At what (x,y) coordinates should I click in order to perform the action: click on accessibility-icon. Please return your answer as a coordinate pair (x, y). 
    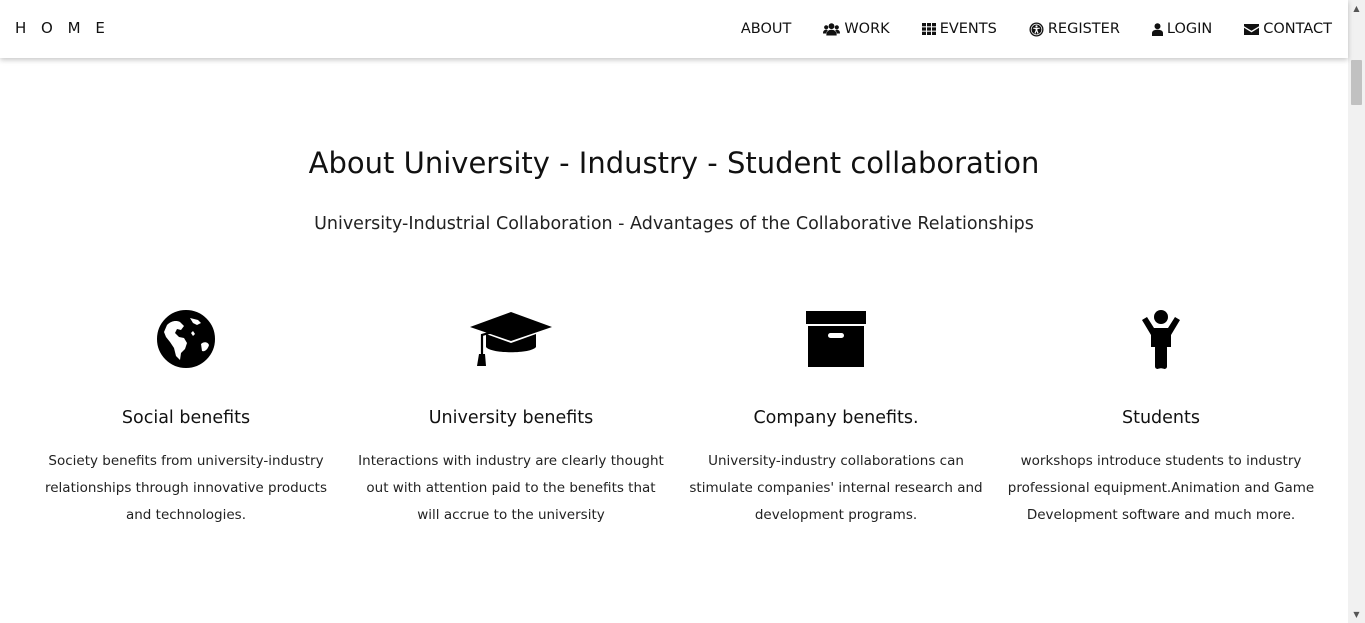
    Looking at the image, I should click on (1036, 29).